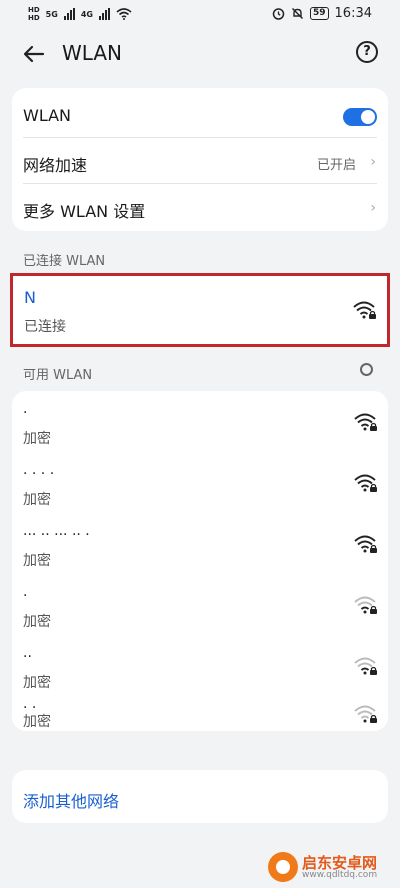 Image resolution: width=400 pixels, height=888 pixels. Describe the element at coordinates (200, 54) in the screenshot. I see `page-header: WLAN ?` at that location.